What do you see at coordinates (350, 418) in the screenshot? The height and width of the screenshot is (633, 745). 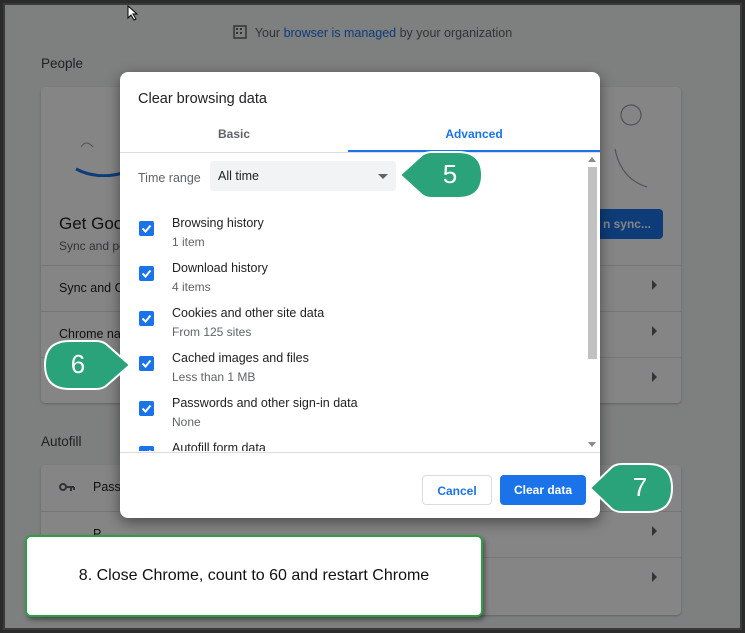 I see `passwords-option: Passwords and other sign-in data None` at bounding box center [350, 418].